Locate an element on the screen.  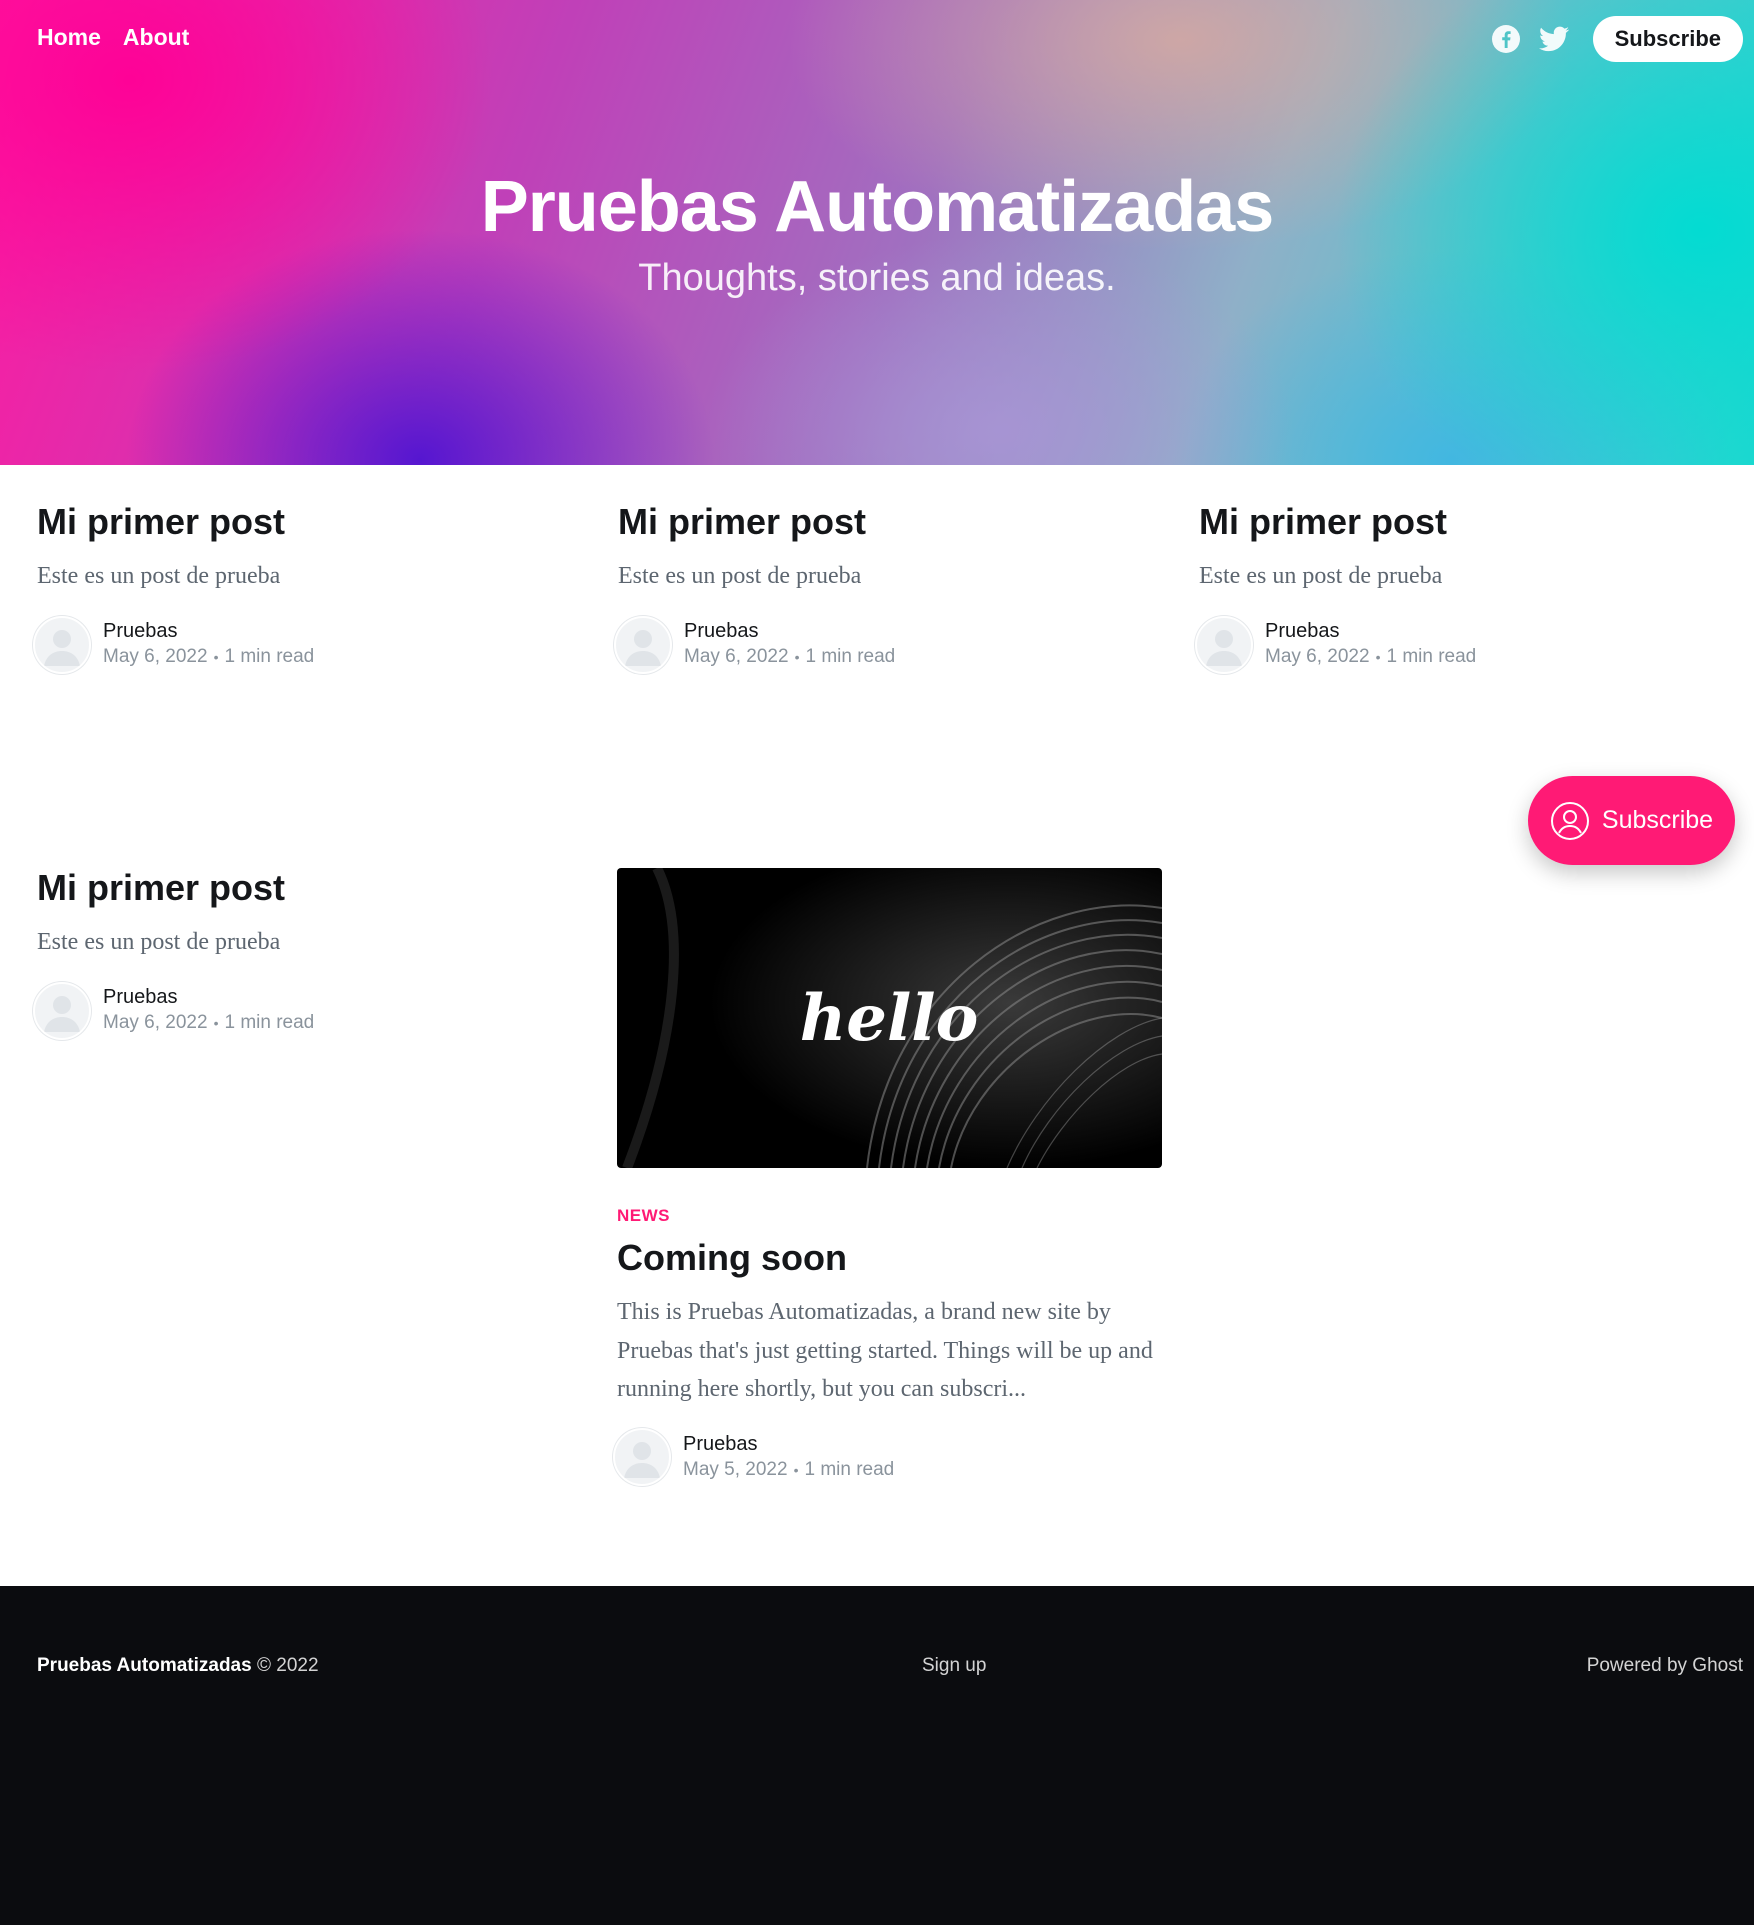
site-description: Thoughts, stories and ideas. is located at coordinates (877, 278).